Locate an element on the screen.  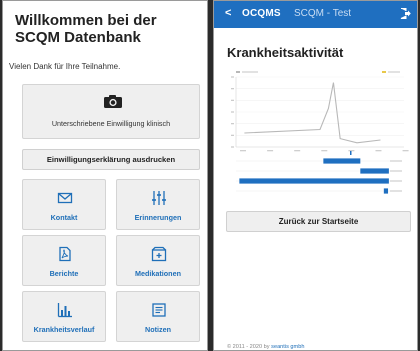
footer: © 2011 - 2020 by seantis gmbh is located at coordinates (265, 347).